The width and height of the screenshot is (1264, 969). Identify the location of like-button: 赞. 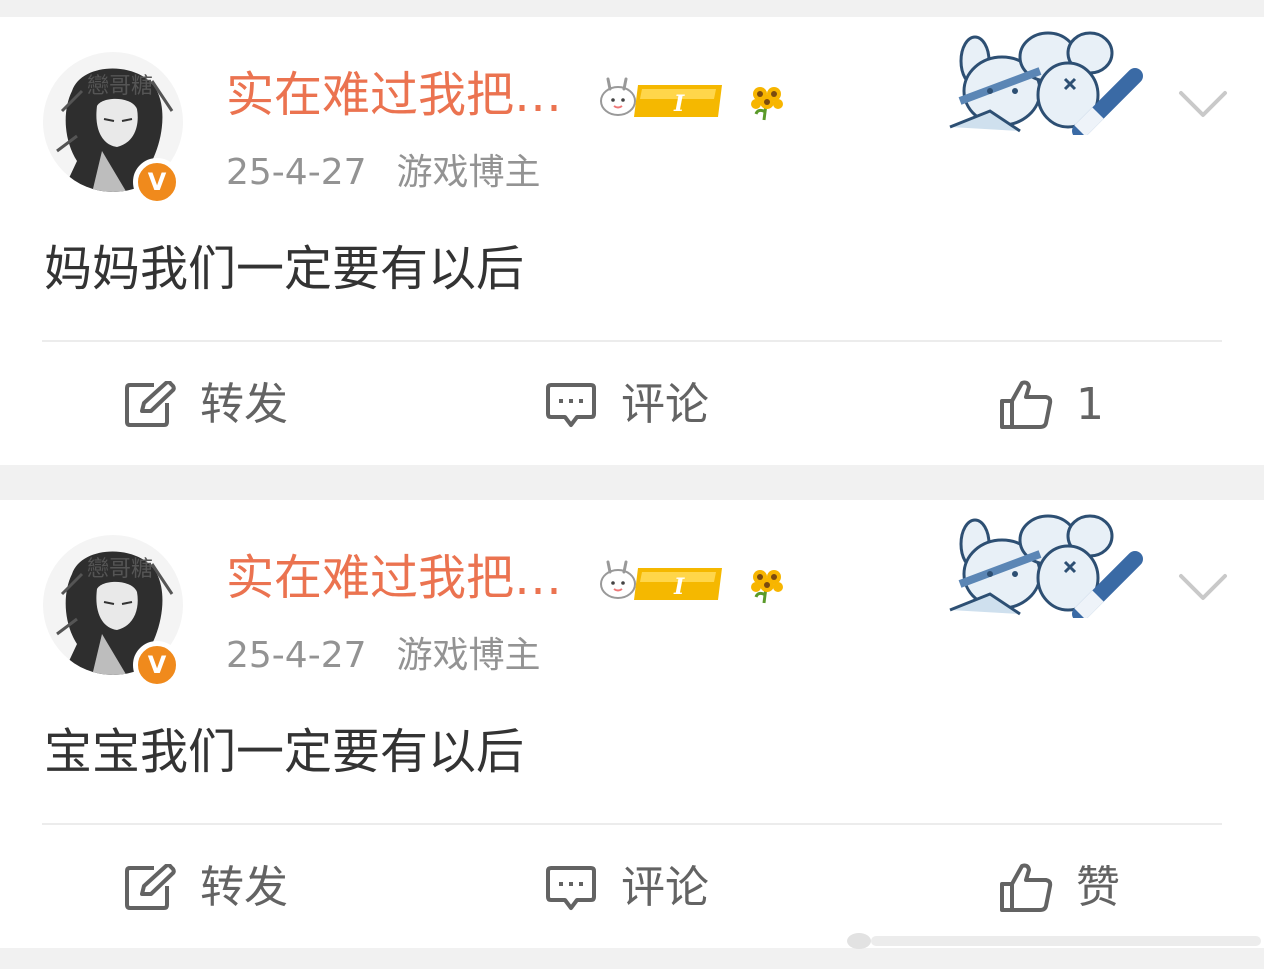
(1059, 888).